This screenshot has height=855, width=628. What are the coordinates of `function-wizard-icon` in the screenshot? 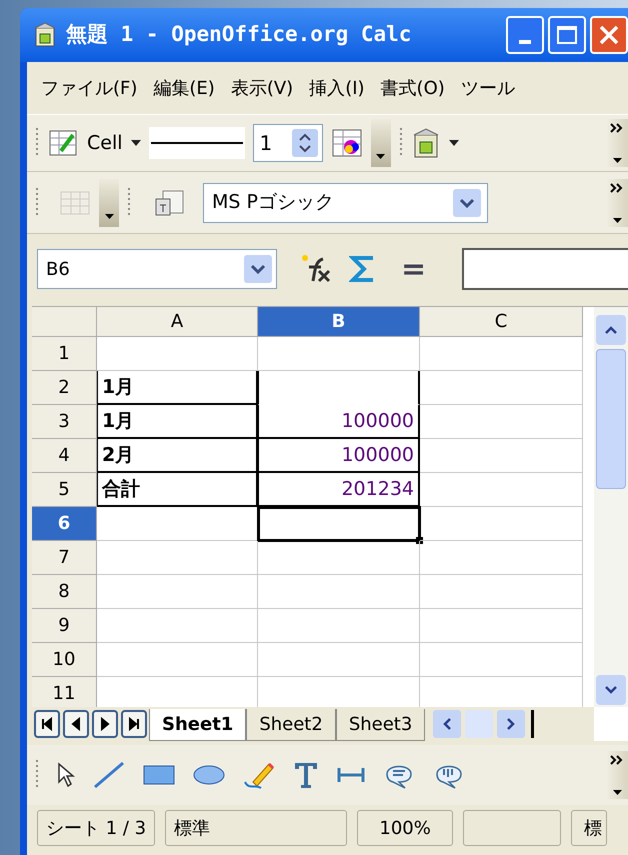 It's located at (316, 269).